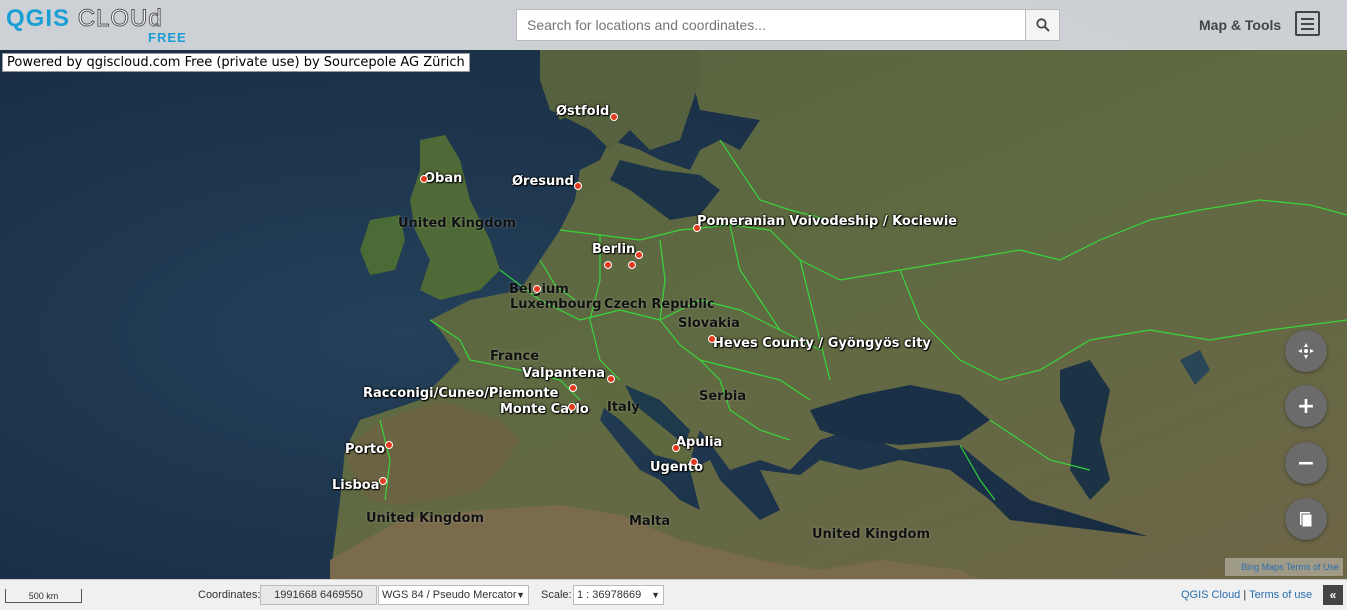 The height and width of the screenshot is (610, 1347). I want to click on footer-links: QGIS Cloud | Terms of use, so click(1247, 595).